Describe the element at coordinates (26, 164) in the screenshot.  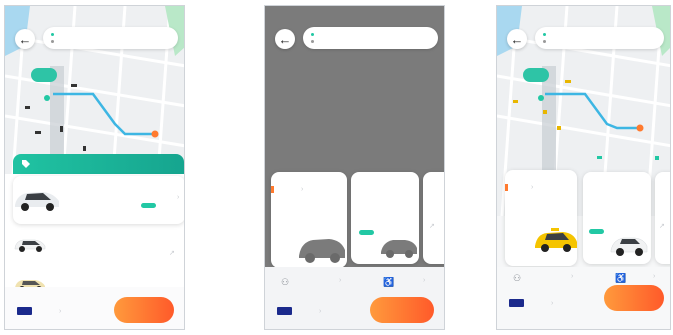
I see `tag-icon` at that location.